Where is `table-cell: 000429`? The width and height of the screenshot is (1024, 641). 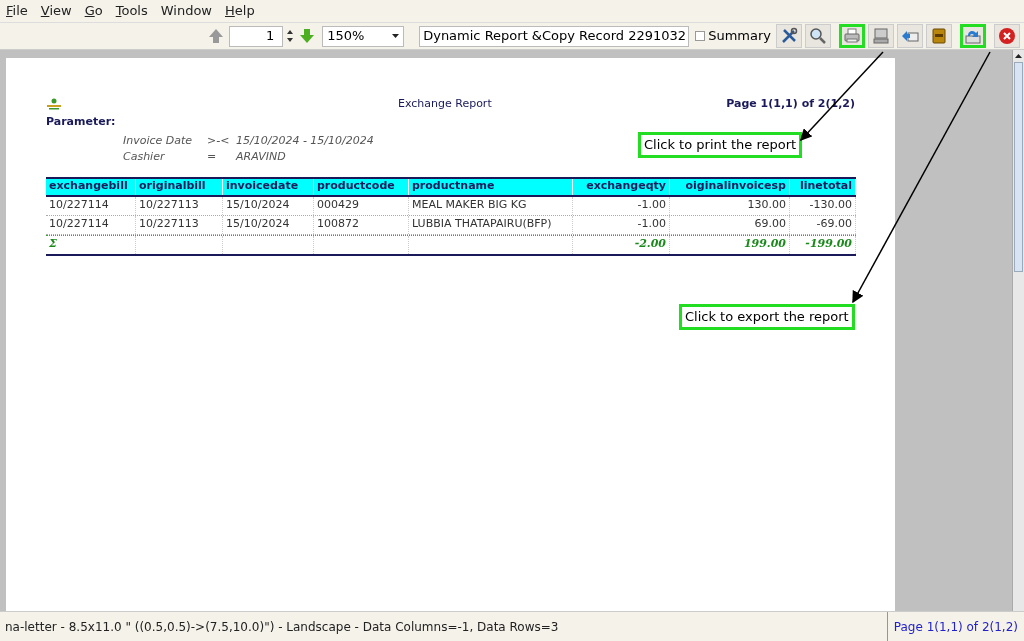 table-cell: 000429 is located at coordinates (361, 205).